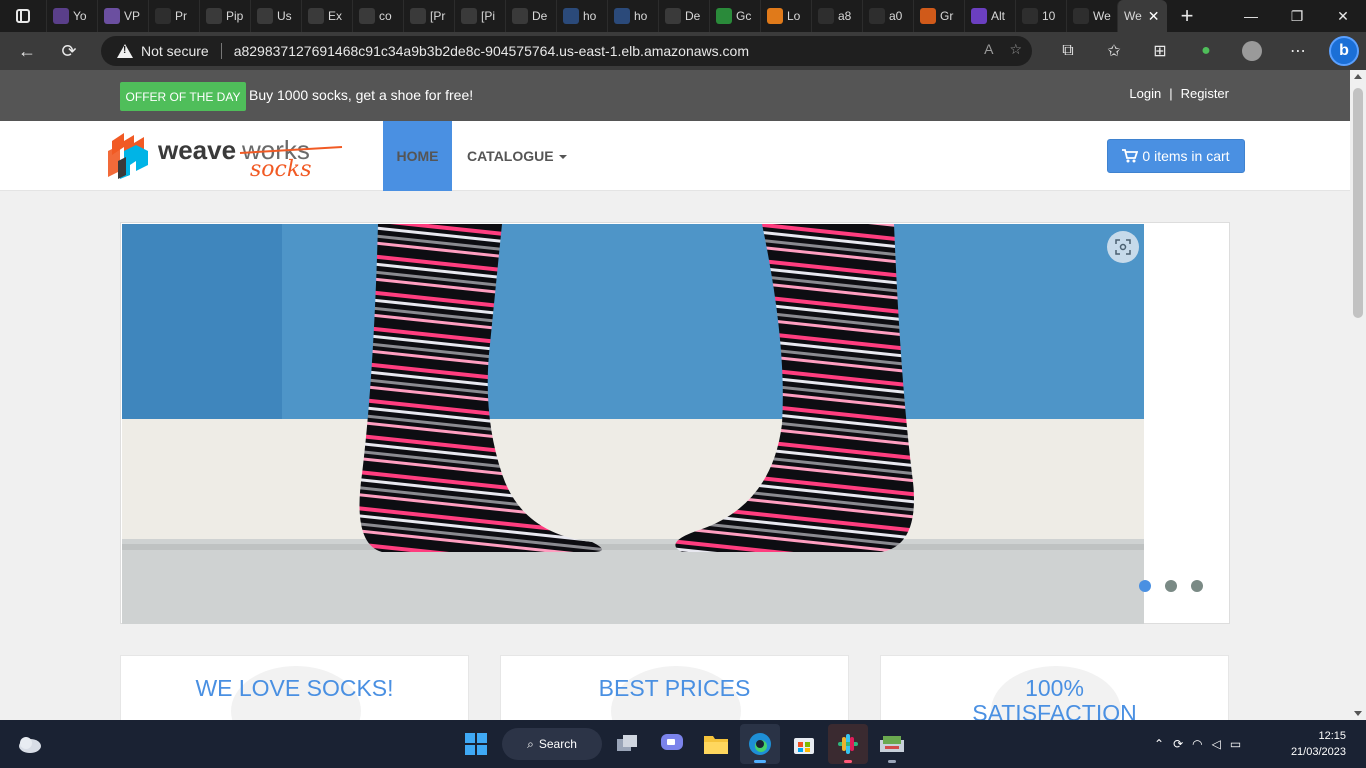 This screenshot has height=768, width=1366. What do you see at coordinates (1252, 51) in the screenshot?
I see `profile-avatar` at bounding box center [1252, 51].